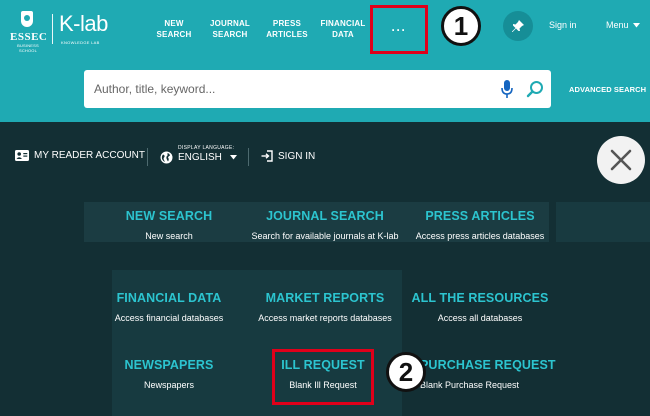  I want to click on klab-logo-text: K-lab, so click(83, 23).